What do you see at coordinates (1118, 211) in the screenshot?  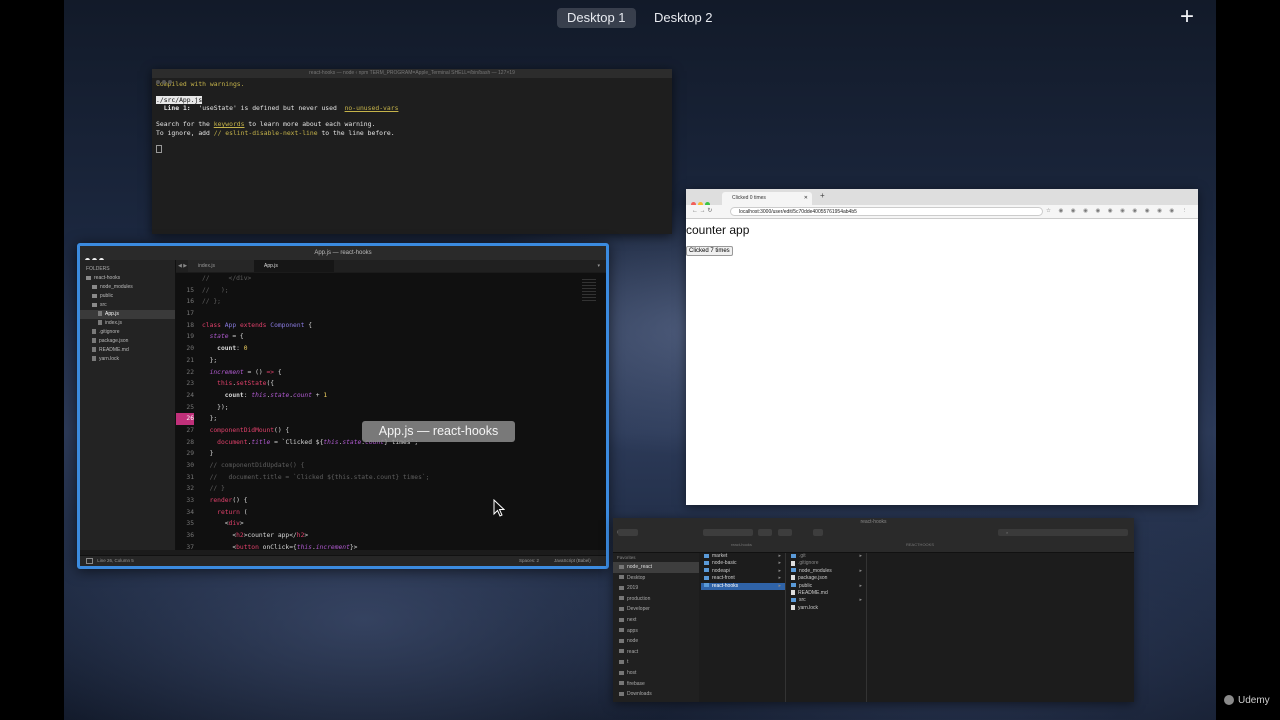 I see `extension-icons: ☆ ◉ ◉ ◉ ◉ ◉ ◉ ◉ ◉ ◉ ◉ ⋮` at bounding box center [1118, 211].